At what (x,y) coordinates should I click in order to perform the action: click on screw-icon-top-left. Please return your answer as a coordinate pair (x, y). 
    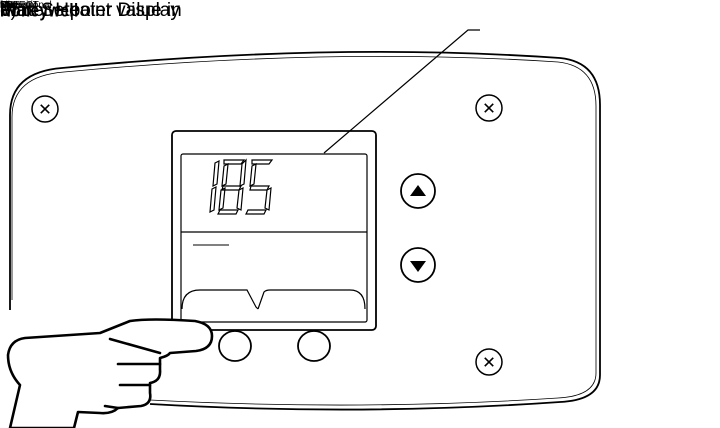
    Looking at the image, I should click on (45, 109).